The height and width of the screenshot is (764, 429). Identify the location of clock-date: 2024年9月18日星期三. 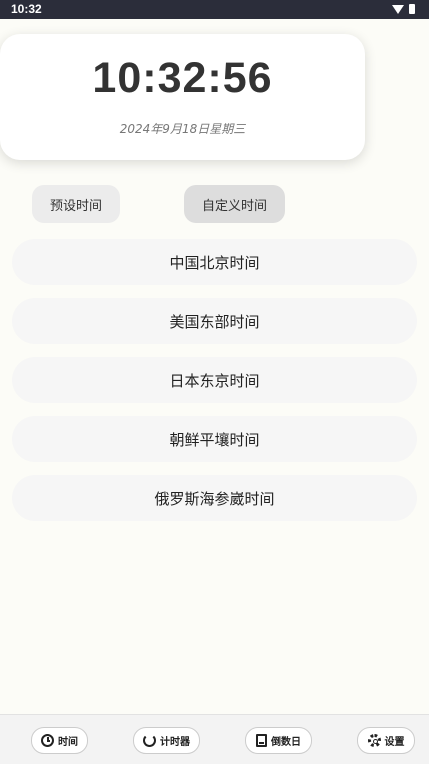
(182, 129).